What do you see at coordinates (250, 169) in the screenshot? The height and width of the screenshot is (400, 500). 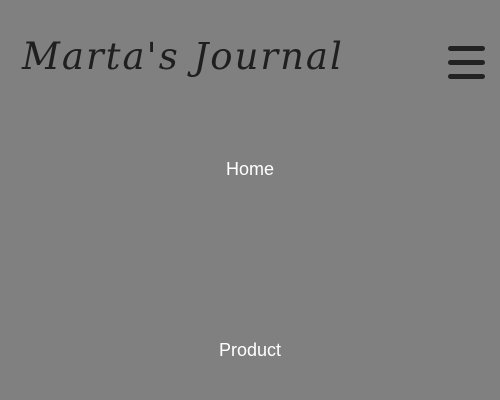 I see `nav-link-home: Home` at bounding box center [250, 169].